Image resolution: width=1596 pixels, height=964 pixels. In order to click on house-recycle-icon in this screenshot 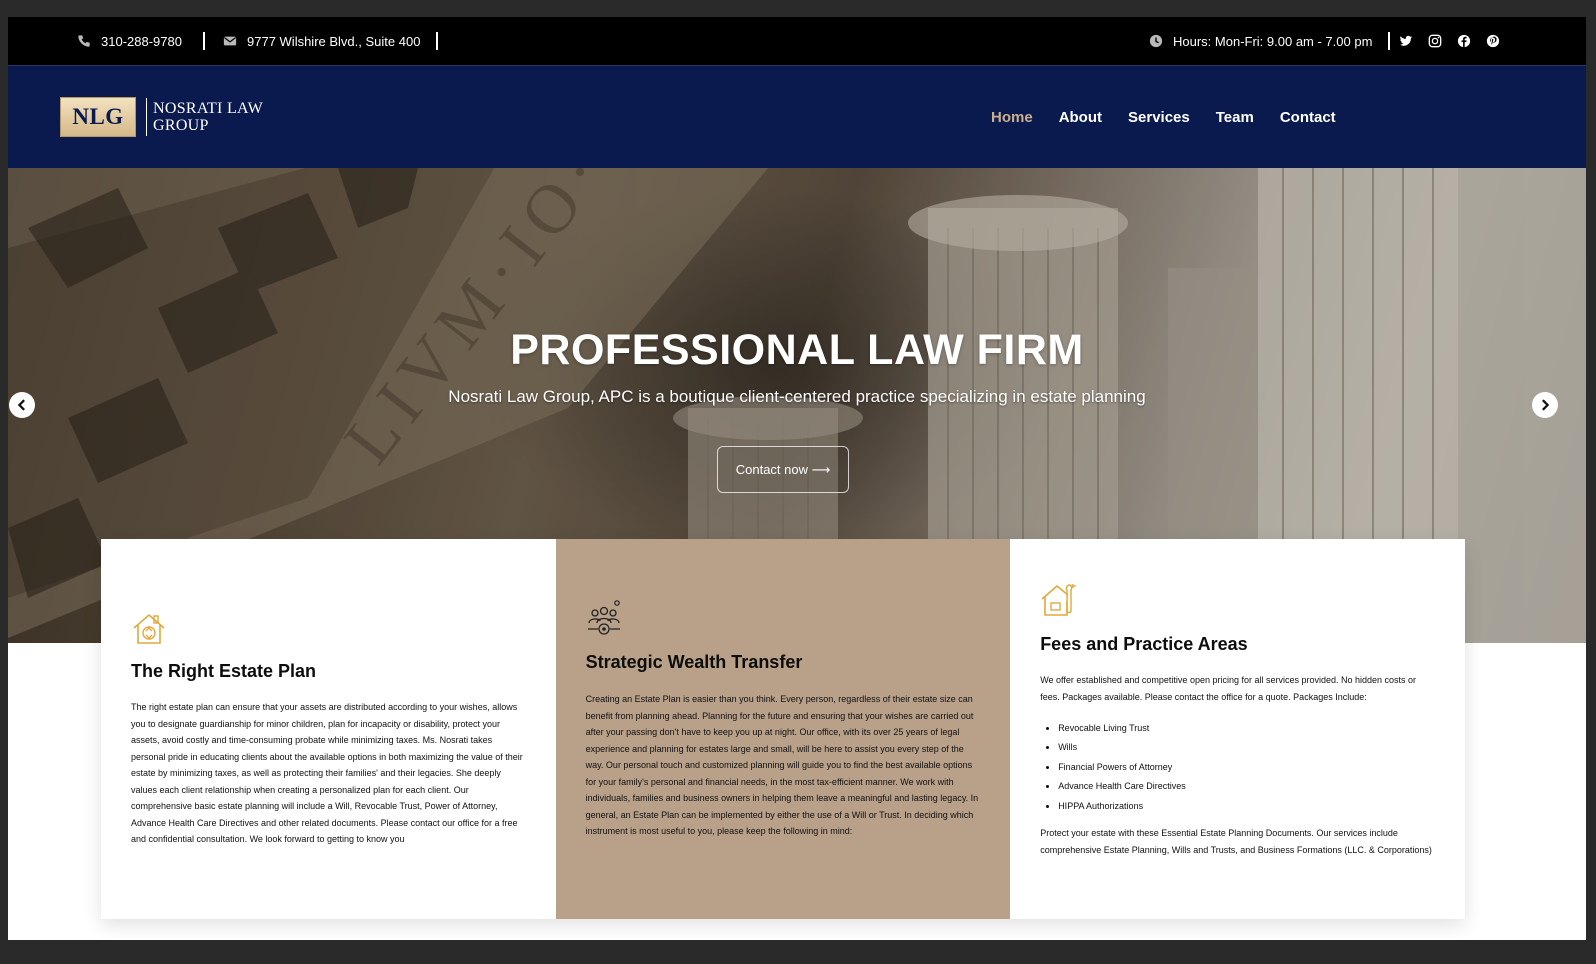, I will do `click(149, 628)`.